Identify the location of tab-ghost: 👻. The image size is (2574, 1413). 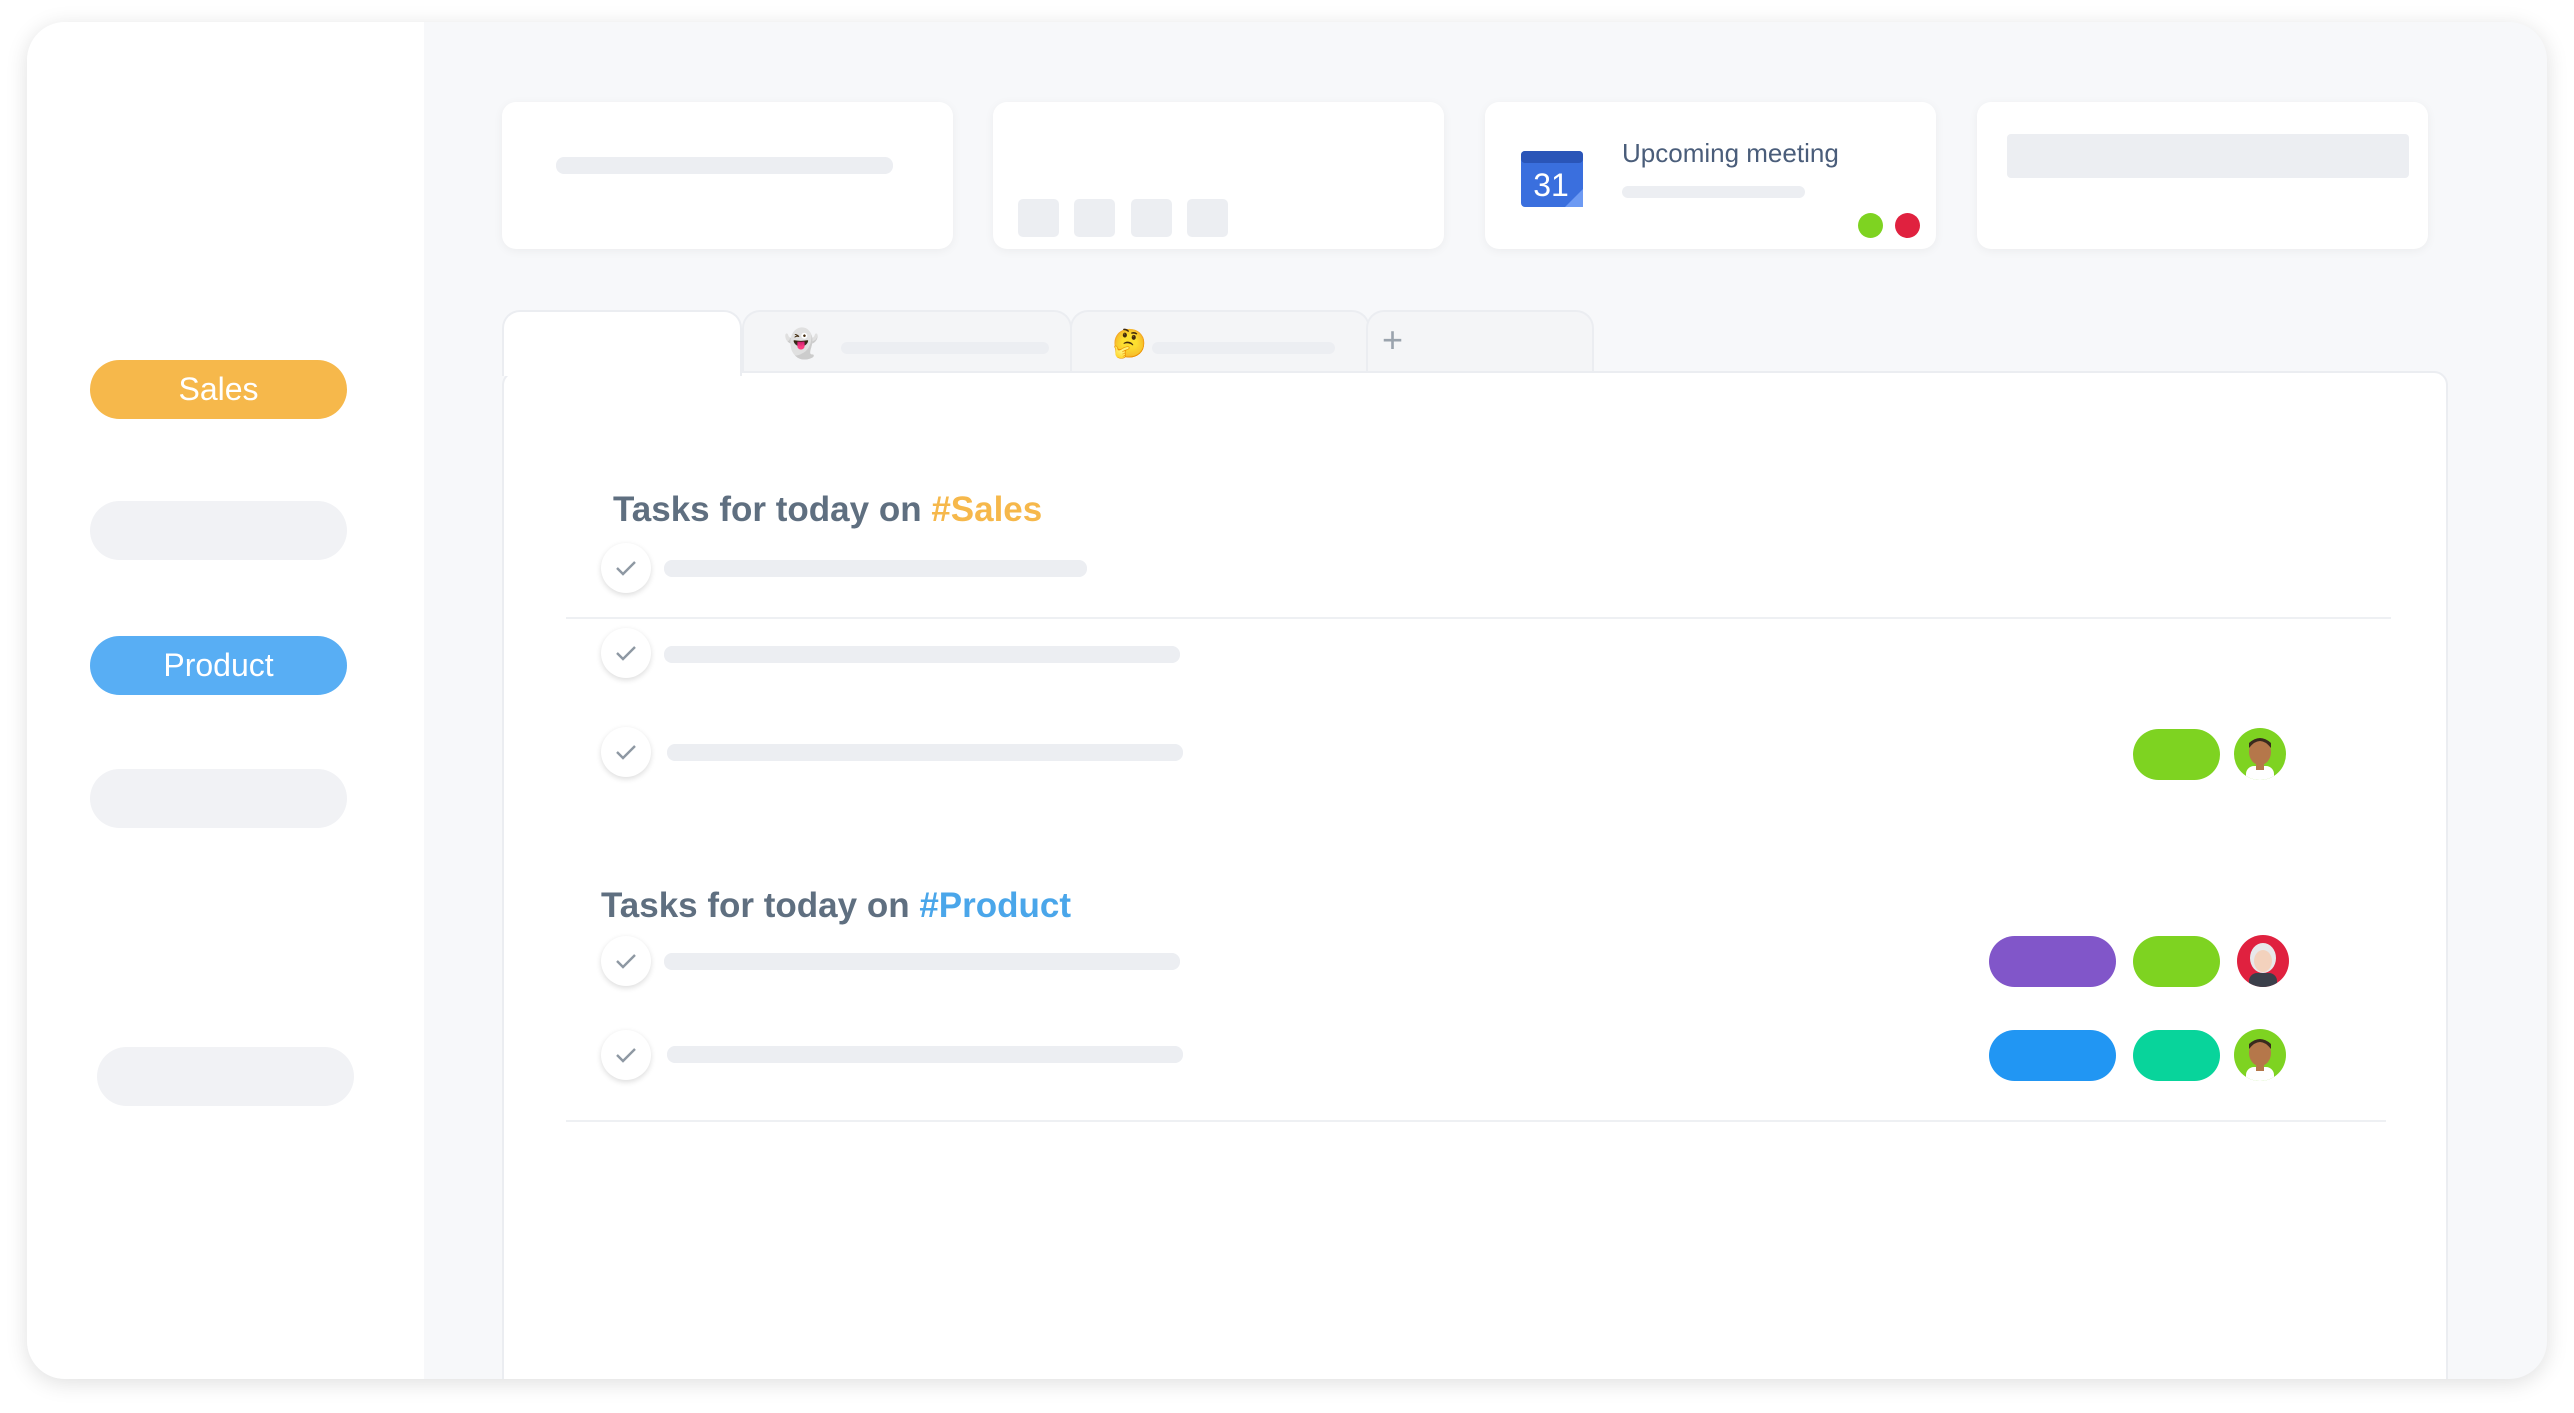
(907, 343).